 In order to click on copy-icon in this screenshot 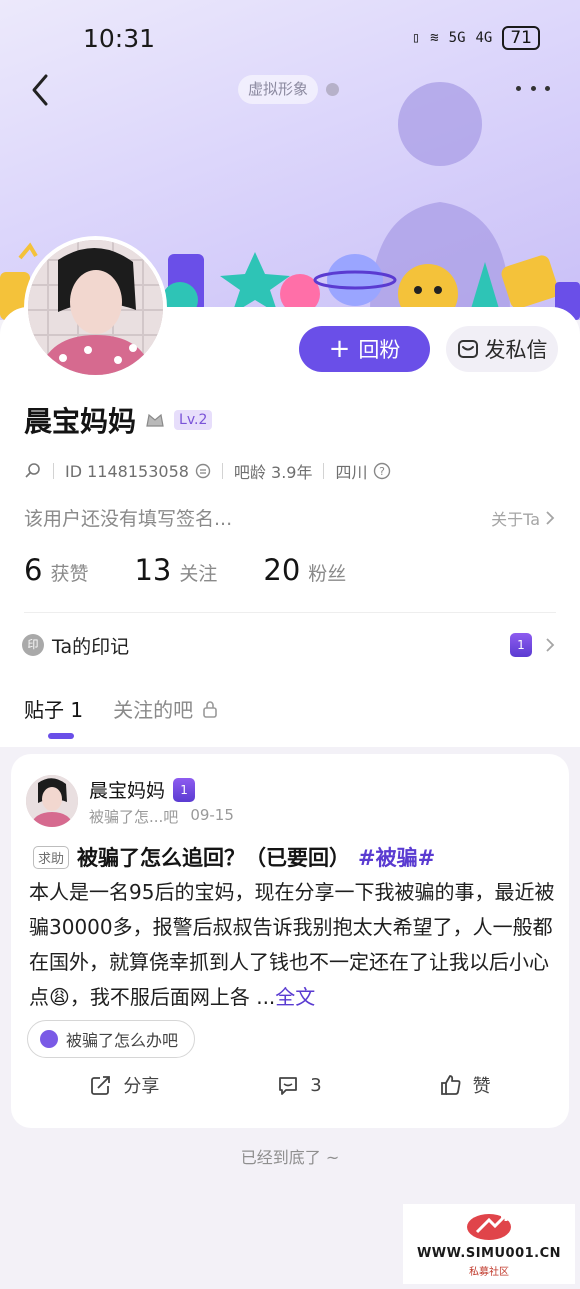, I will do `click(203, 471)`.